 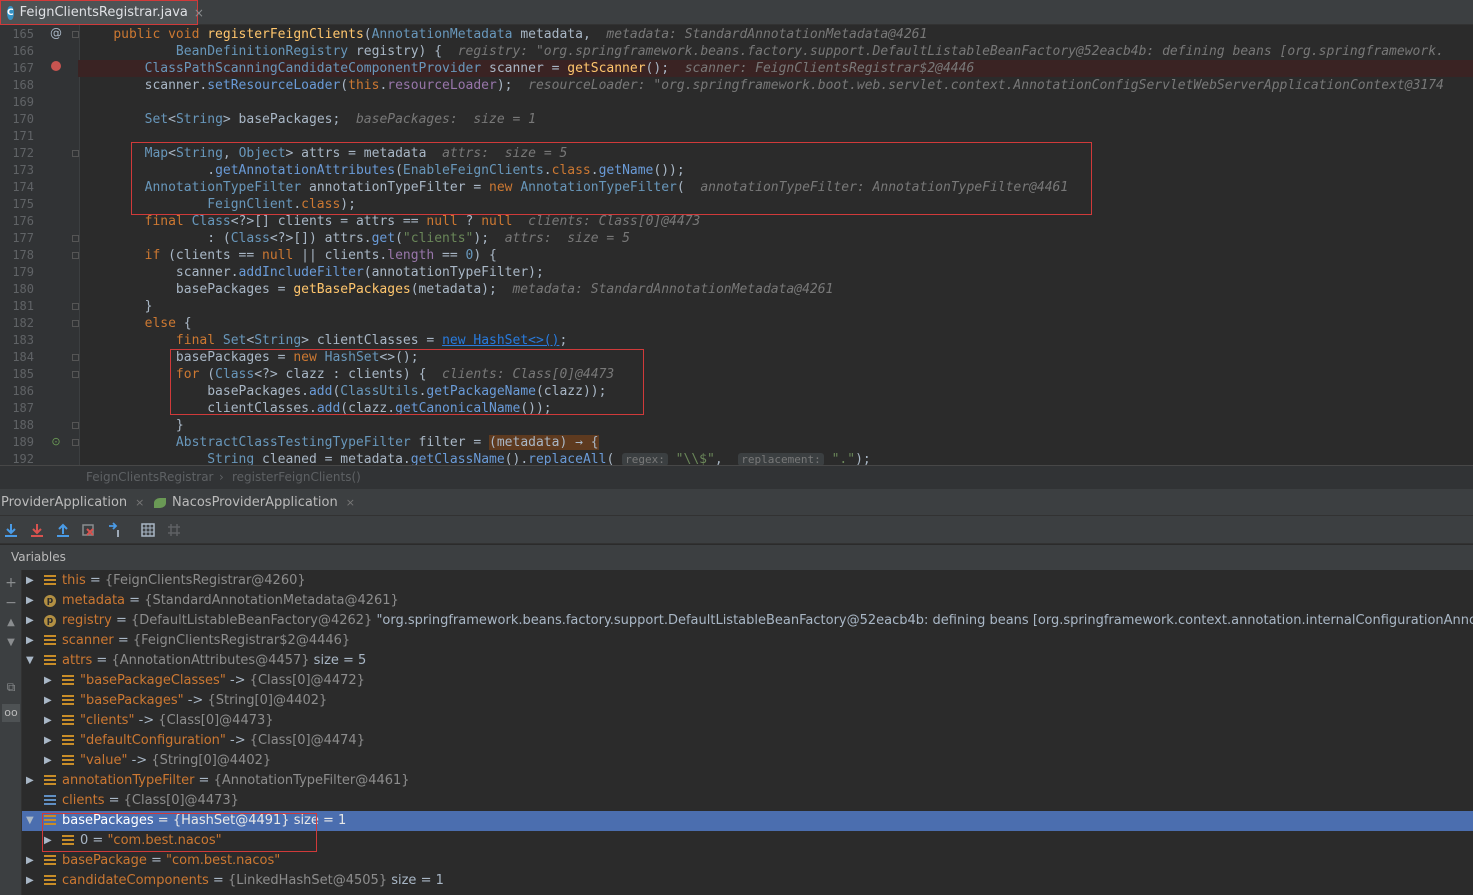 I want to click on line-number: 183, so click(x=17, y=340).